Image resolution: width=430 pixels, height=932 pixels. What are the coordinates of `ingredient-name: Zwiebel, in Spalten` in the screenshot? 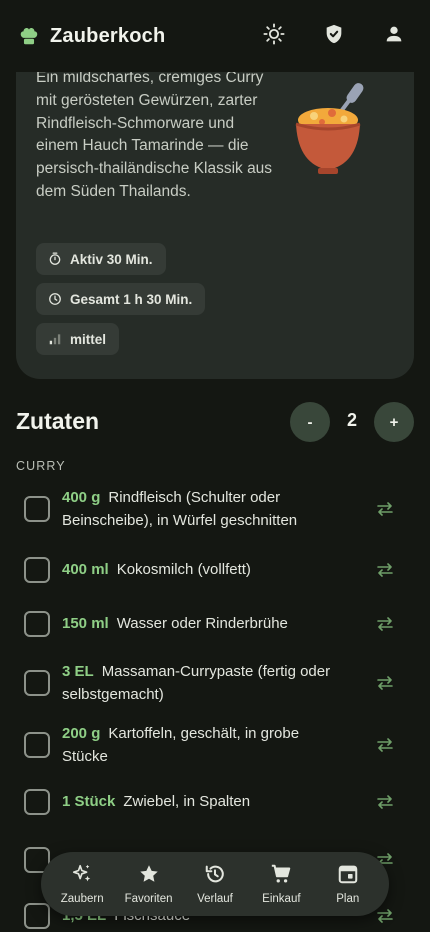 It's located at (187, 801).